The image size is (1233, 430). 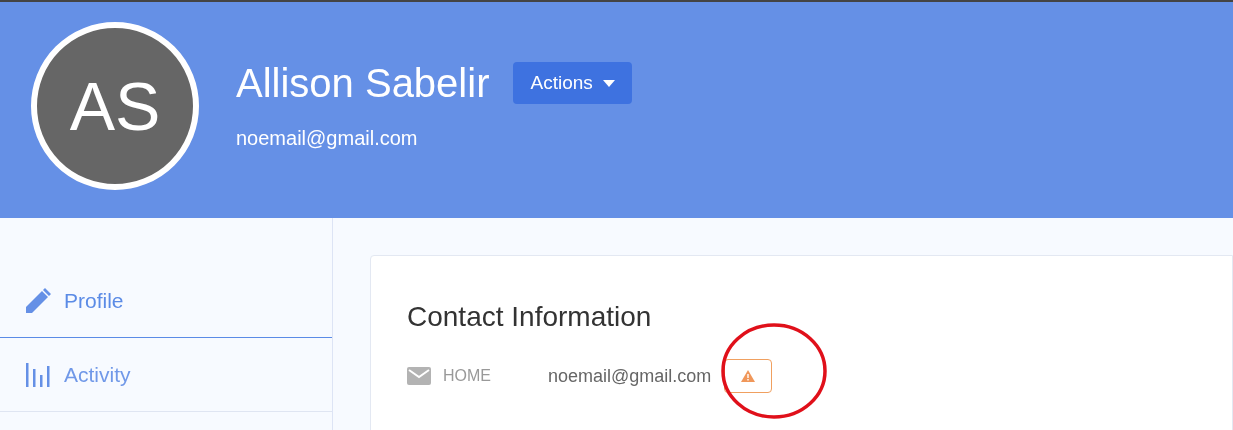 What do you see at coordinates (363, 83) in the screenshot?
I see `profile-name: Allison Sabelir` at bounding box center [363, 83].